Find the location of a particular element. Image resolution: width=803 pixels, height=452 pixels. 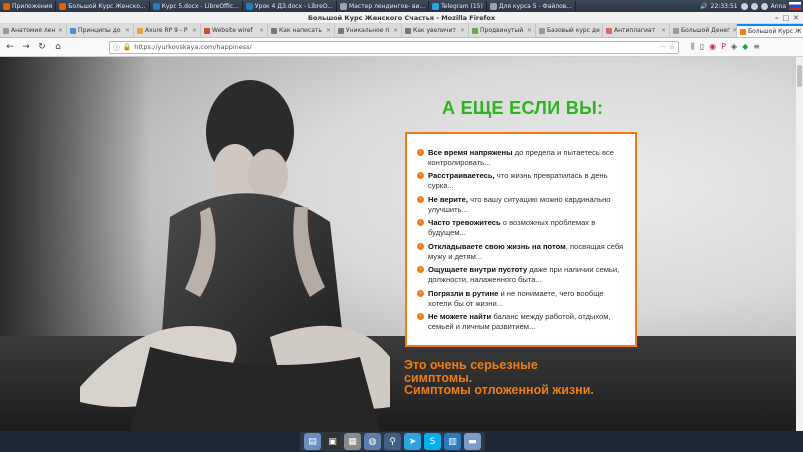

files-icon: ▤ is located at coordinates (312, 441).